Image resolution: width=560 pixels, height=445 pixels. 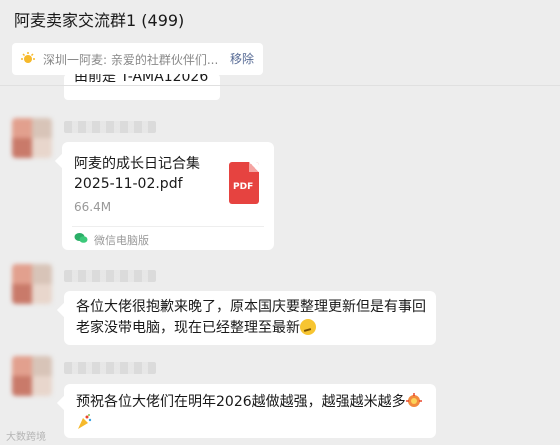 What do you see at coordinates (280, 18) in the screenshot?
I see `chat-header: 阿麦卖家交流群1 (499)` at bounding box center [280, 18].